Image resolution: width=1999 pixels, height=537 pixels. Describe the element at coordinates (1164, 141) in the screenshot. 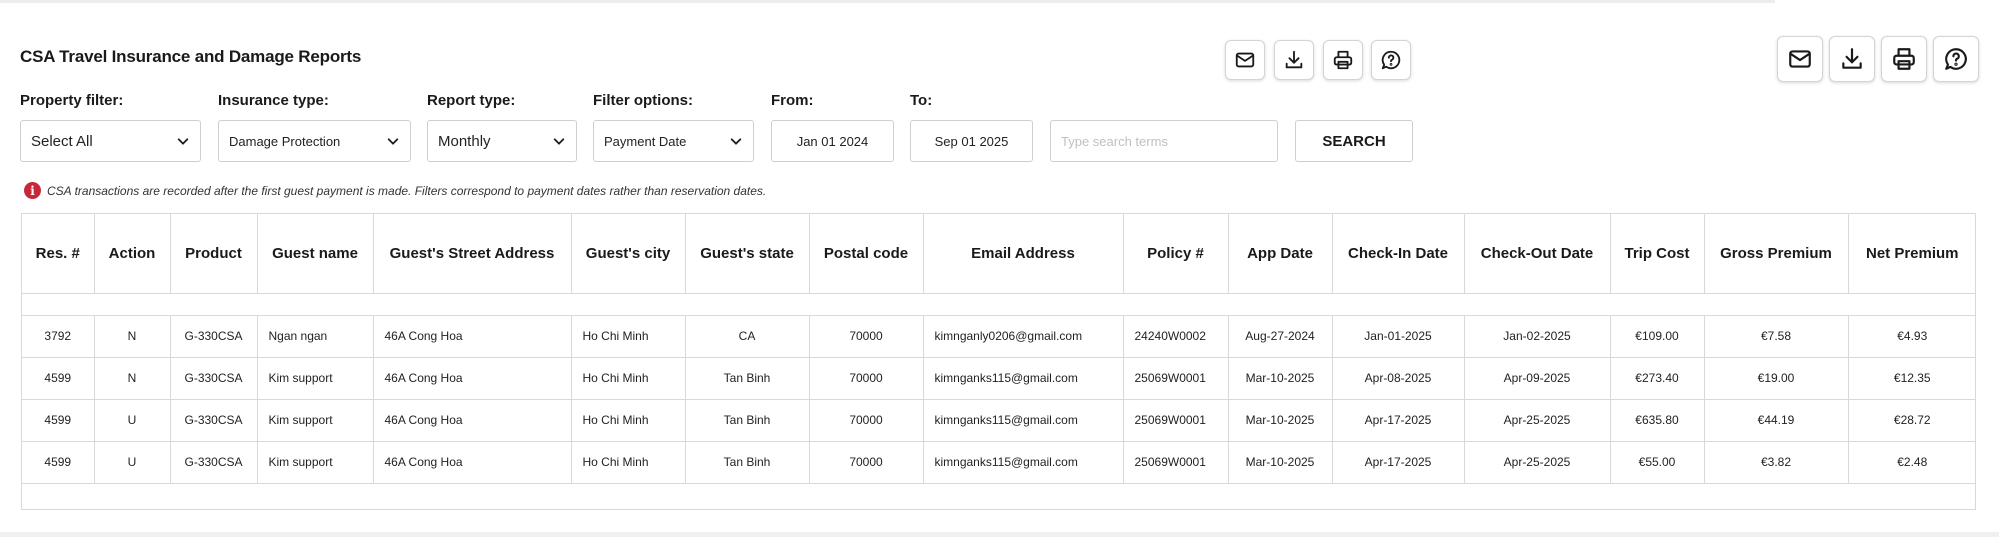

I see `search-input: Type search terms` at that location.